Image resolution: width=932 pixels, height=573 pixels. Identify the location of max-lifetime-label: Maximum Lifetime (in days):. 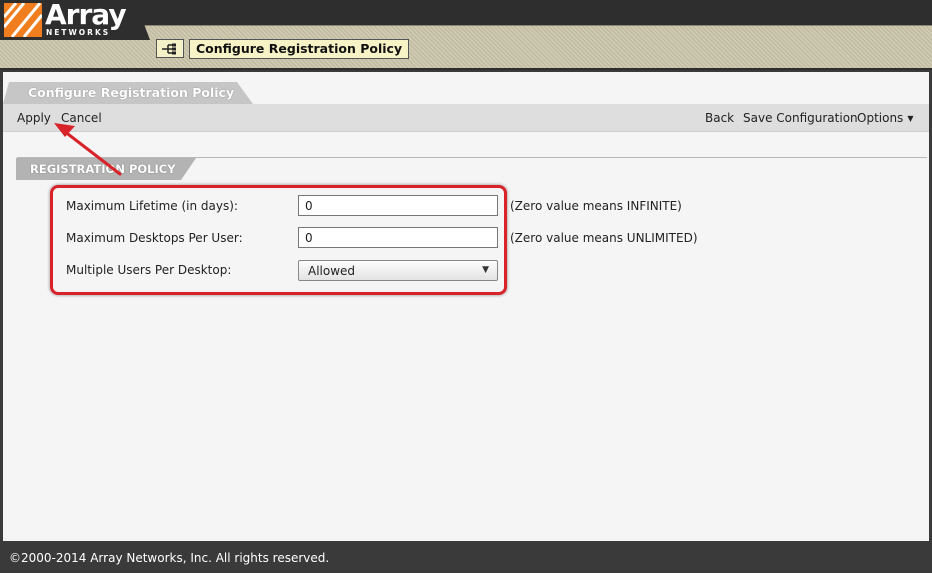
(152, 206).